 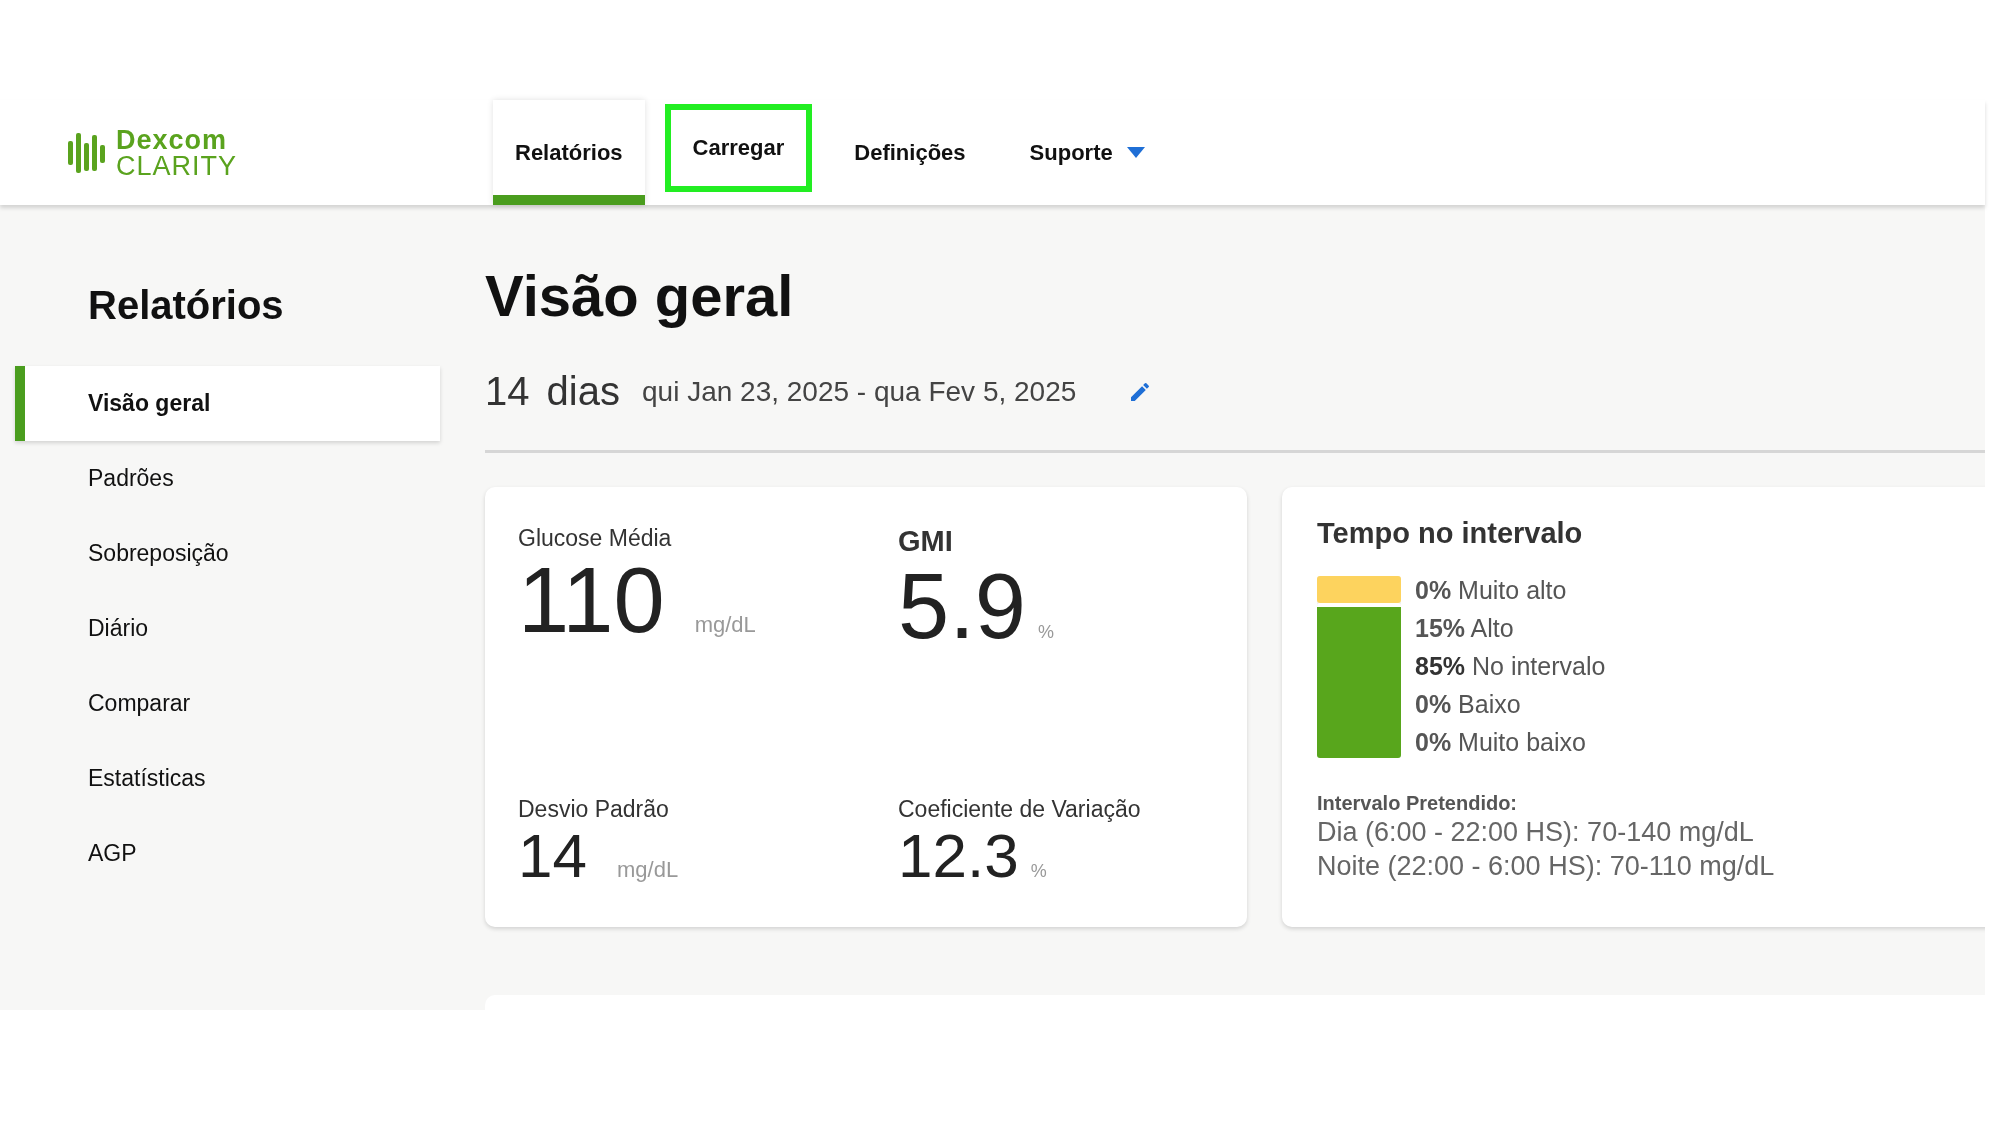 What do you see at coordinates (227, 778) in the screenshot?
I see `sidebar-item: Estatísticas` at bounding box center [227, 778].